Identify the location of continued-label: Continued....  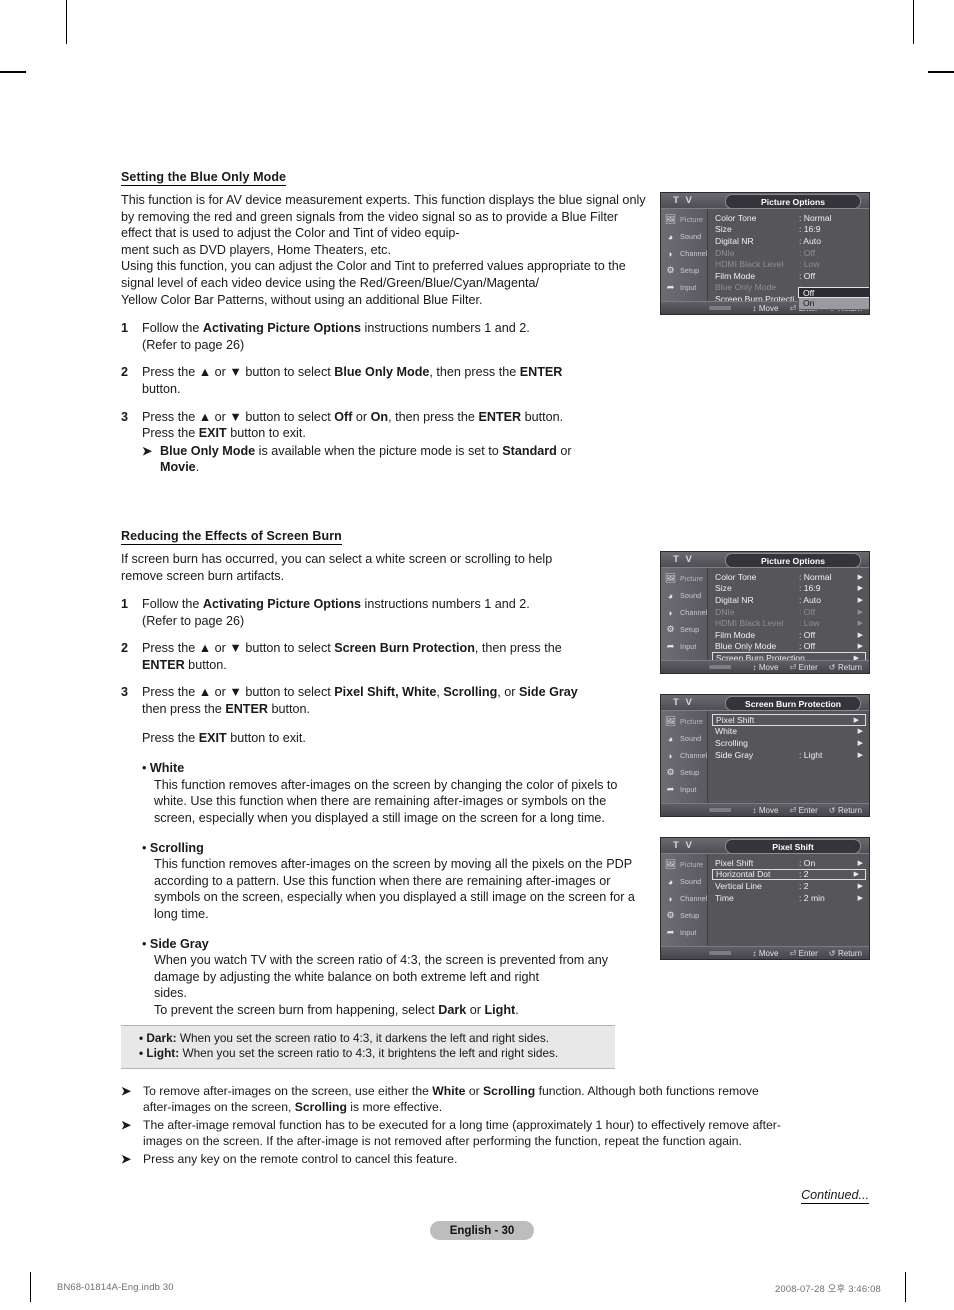
(835, 1196).